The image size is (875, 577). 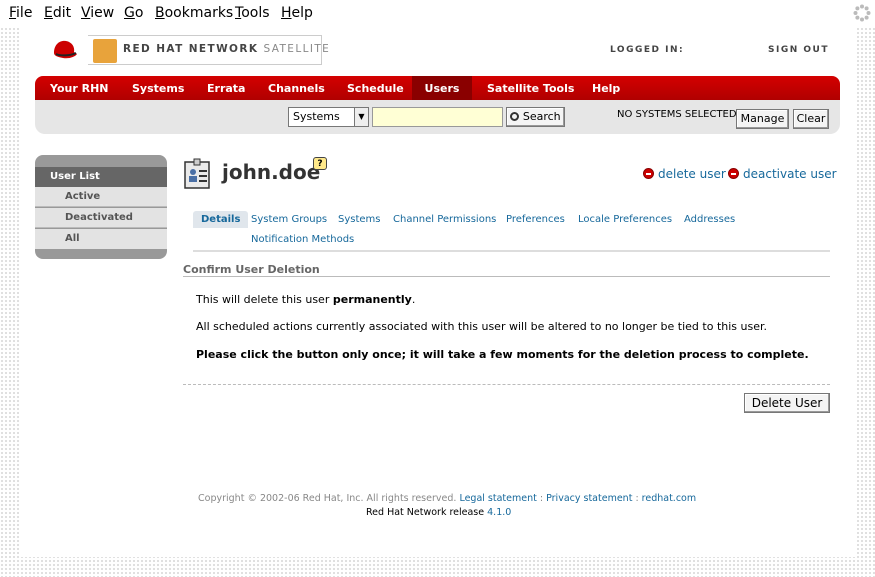 What do you see at coordinates (515, 116) in the screenshot?
I see `magnifier-icon` at bounding box center [515, 116].